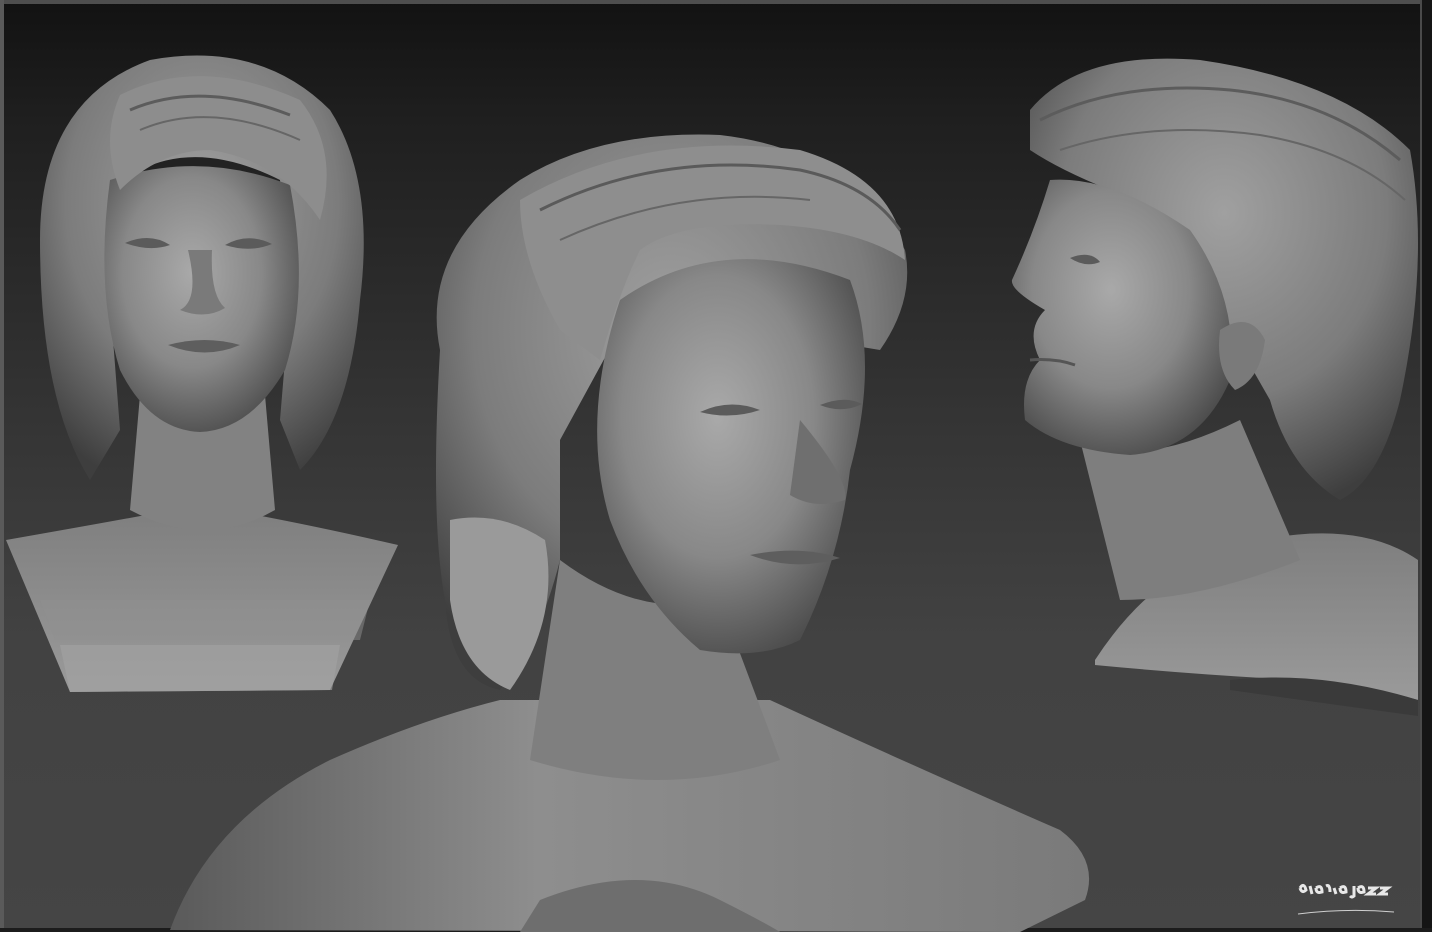 The image size is (1432, 932). What do you see at coordinates (1346, 899) in the screenshot?
I see `artist-signature` at bounding box center [1346, 899].